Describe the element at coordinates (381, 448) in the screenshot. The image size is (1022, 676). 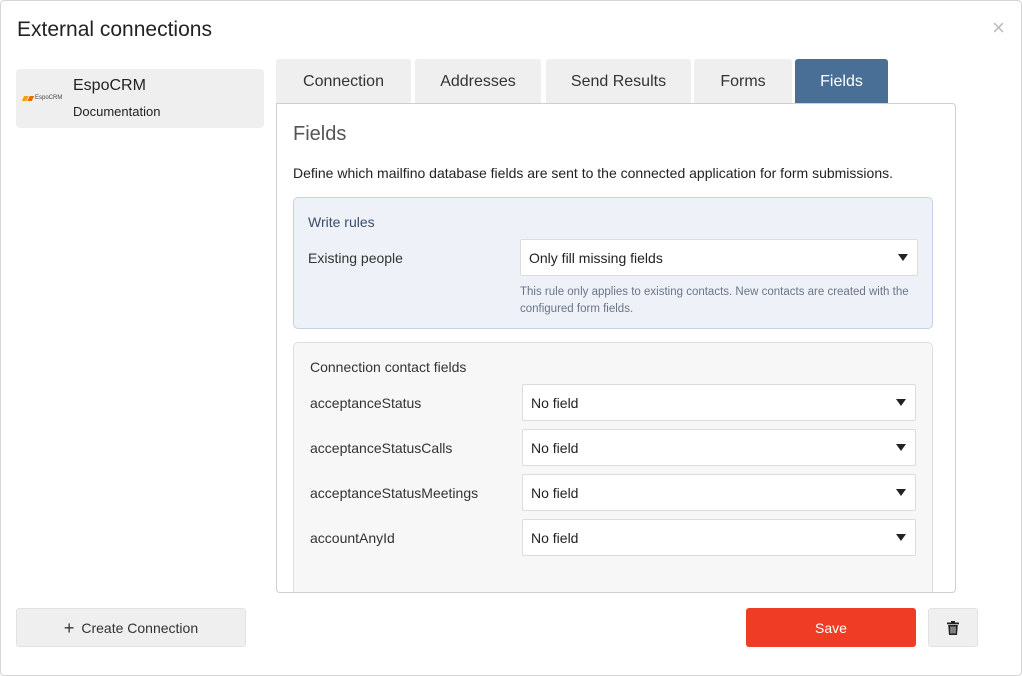
I see `field-row-label: acceptanceStatusCalls` at that location.